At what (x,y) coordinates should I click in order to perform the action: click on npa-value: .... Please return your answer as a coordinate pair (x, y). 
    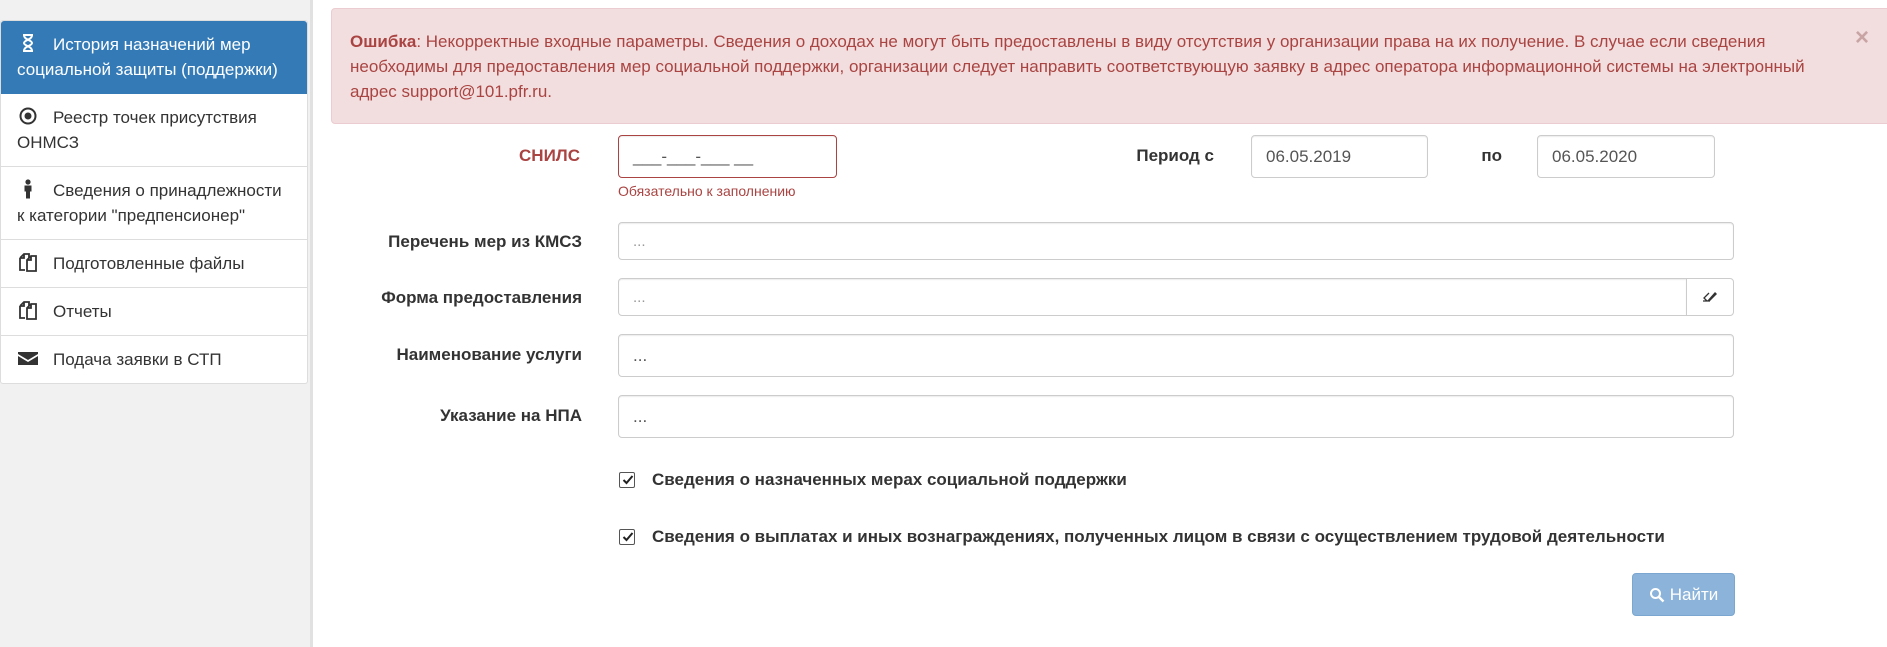
    Looking at the image, I should click on (640, 416).